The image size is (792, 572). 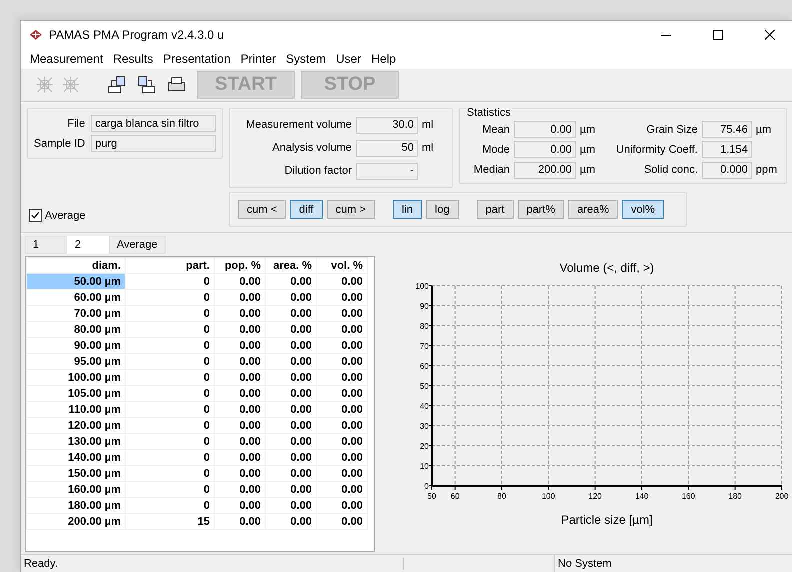 What do you see at coordinates (76, 282) in the screenshot?
I see `table-cell: 50.00 µm` at bounding box center [76, 282].